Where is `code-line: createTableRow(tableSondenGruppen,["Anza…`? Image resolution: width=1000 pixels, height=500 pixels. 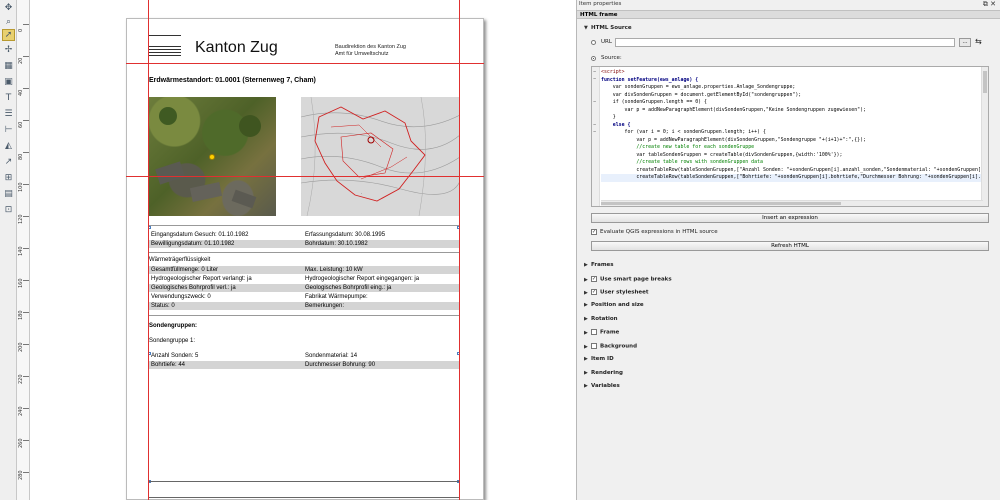 code-line: createTableRow(tableSondenGruppen,["Anza… is located at coordinates (791, 169).